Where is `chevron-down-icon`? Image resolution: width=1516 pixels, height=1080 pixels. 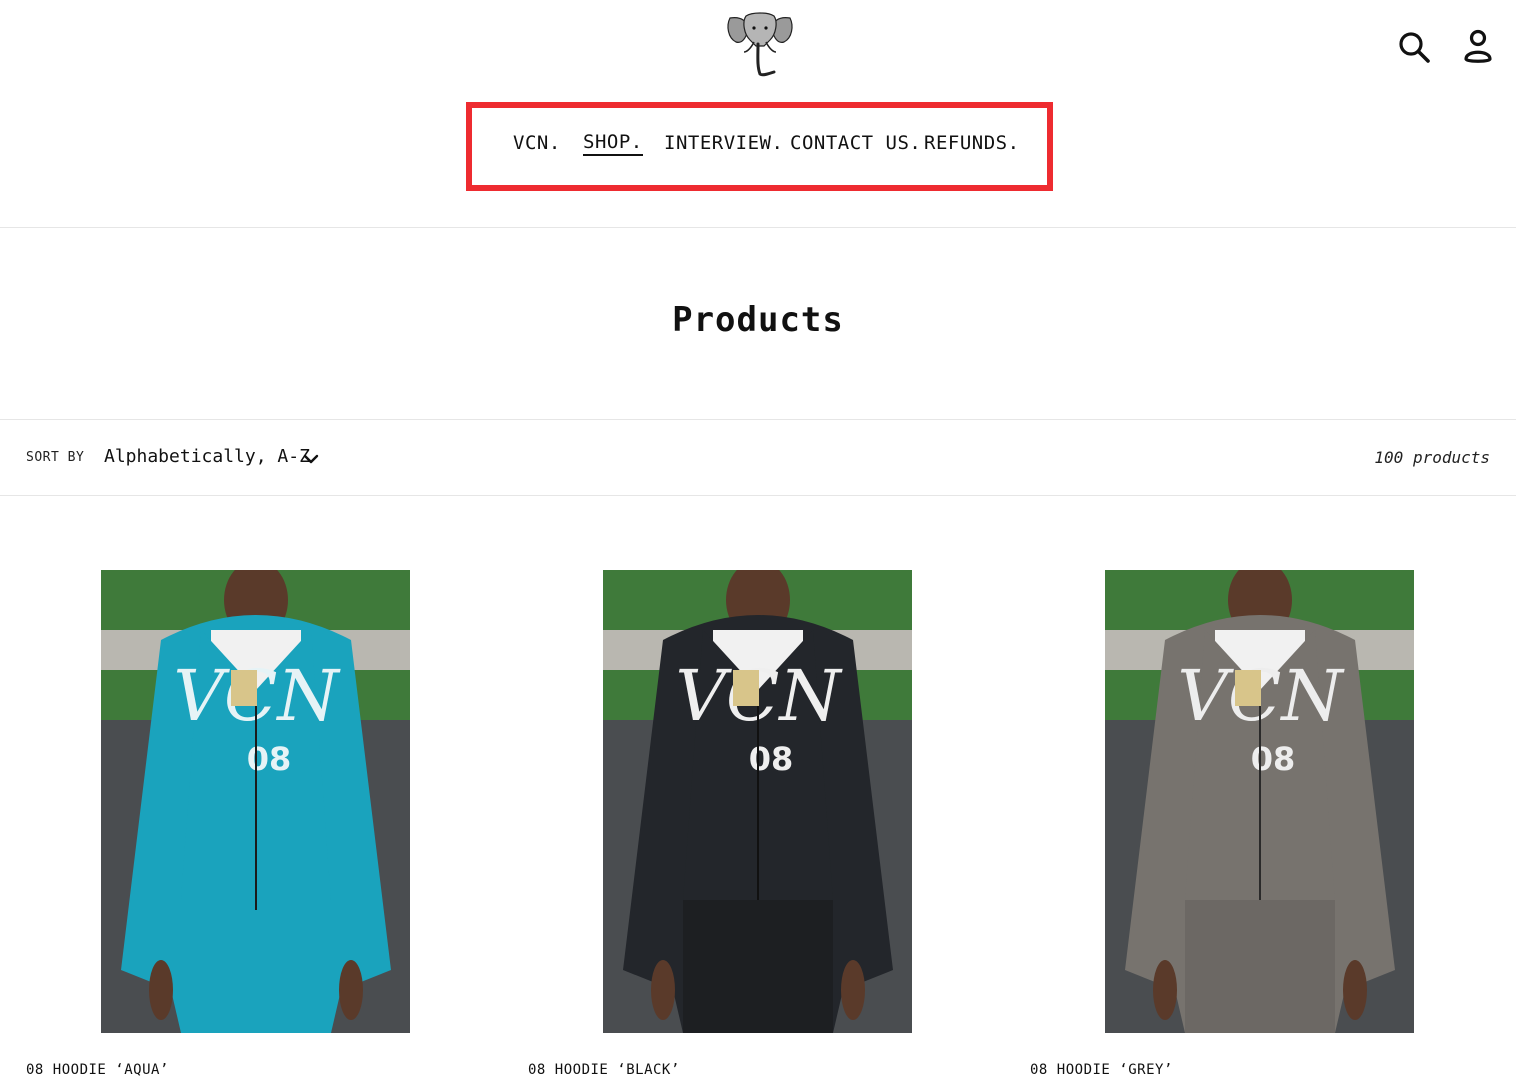
chevron-down-icon is located at coordinates (311, 459).